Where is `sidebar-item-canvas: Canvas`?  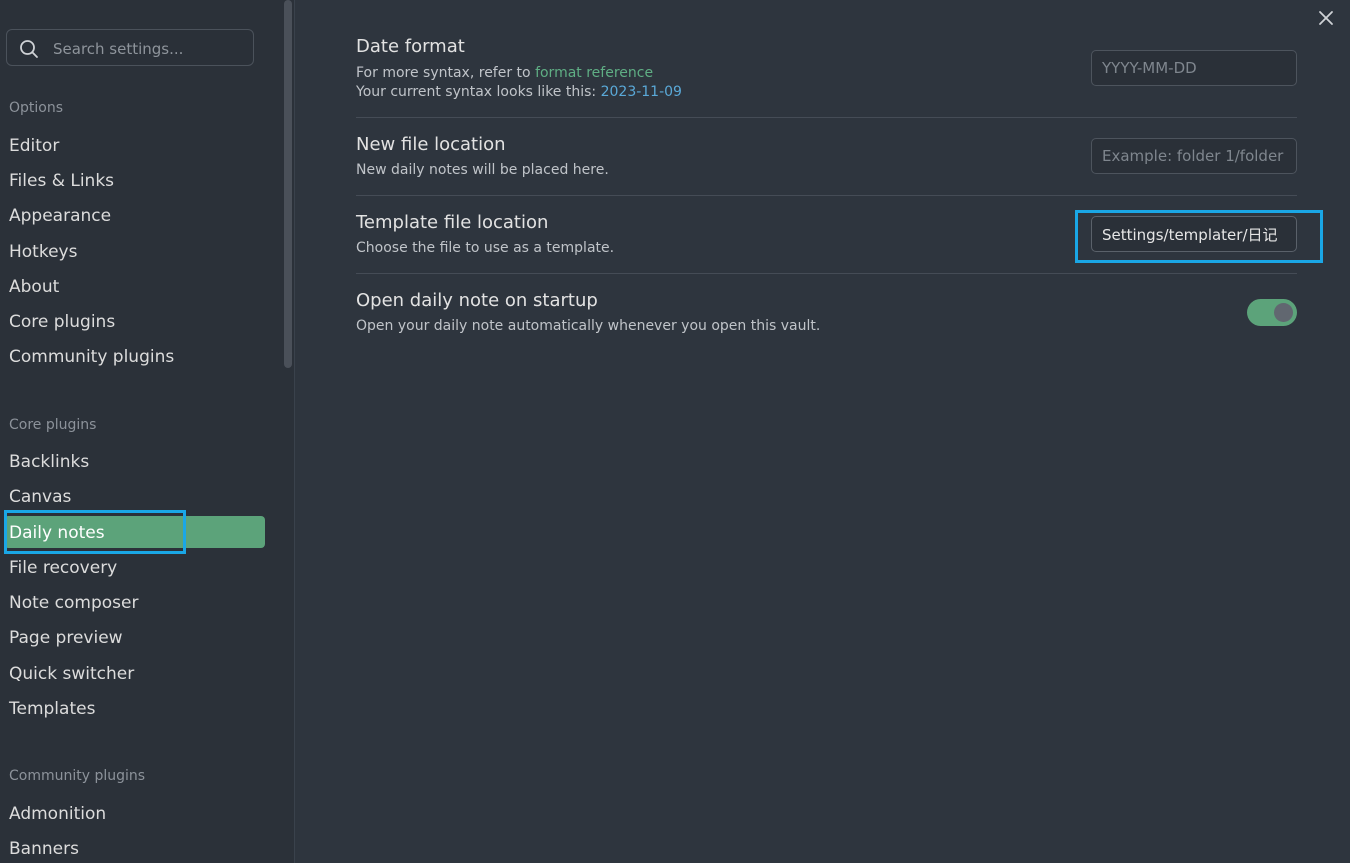 sidebar-item-canvas: Canvas is located at coordinates (40, 497).